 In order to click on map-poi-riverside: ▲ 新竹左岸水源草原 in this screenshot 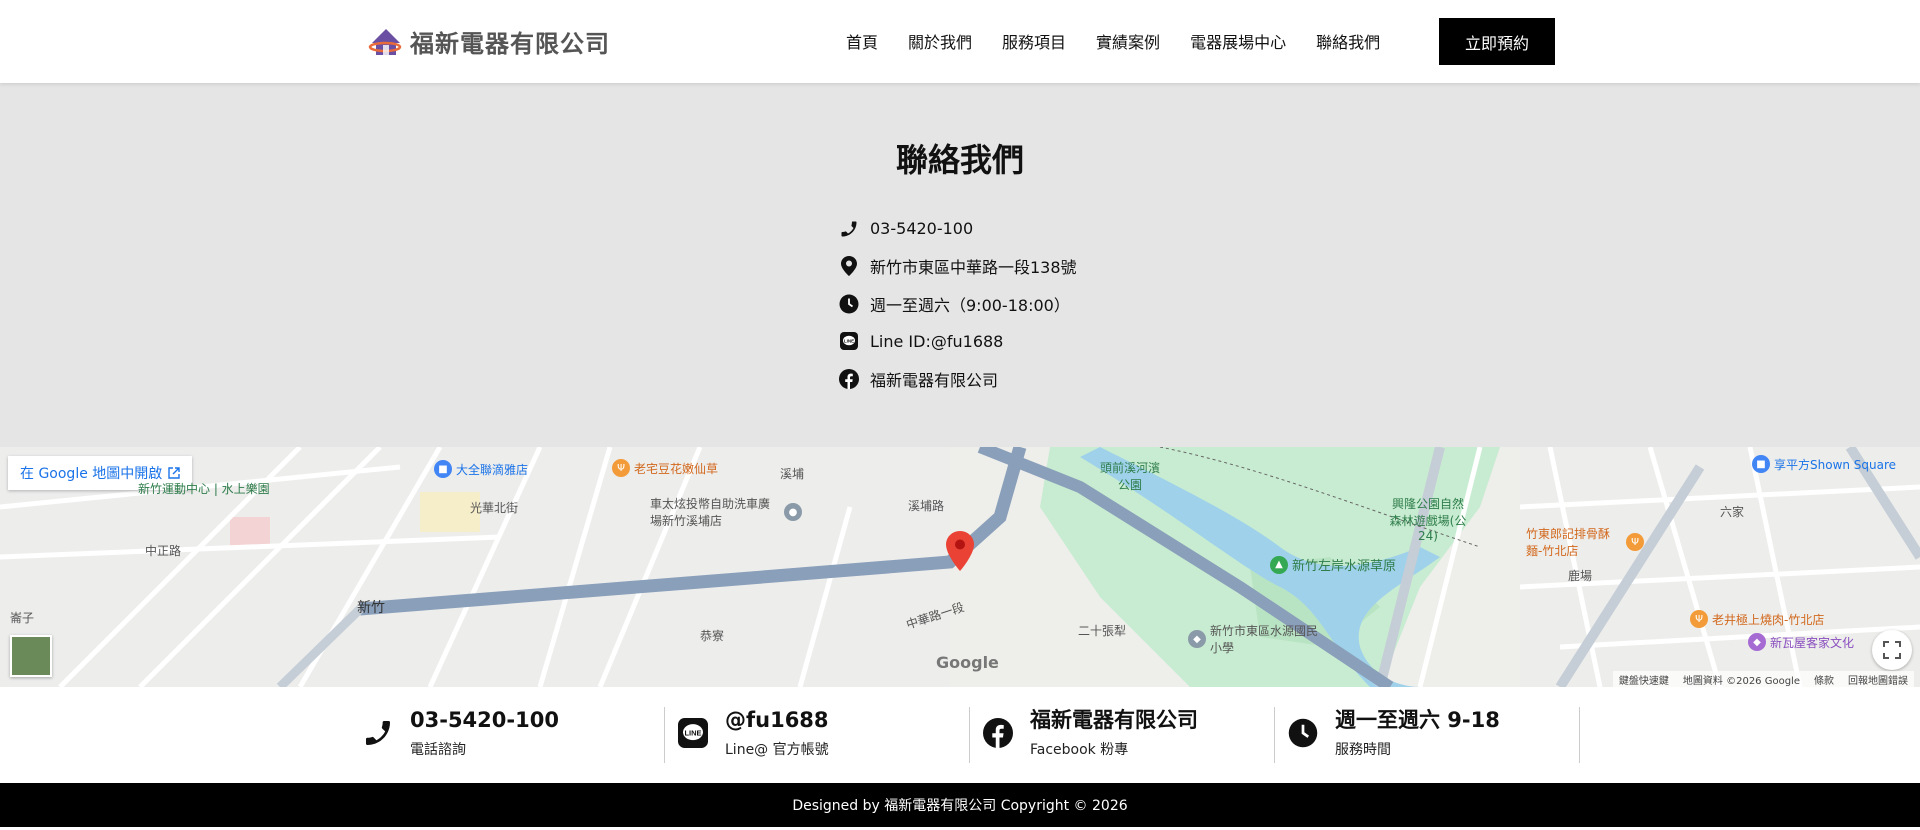, I will do `click(1333, 564)`.